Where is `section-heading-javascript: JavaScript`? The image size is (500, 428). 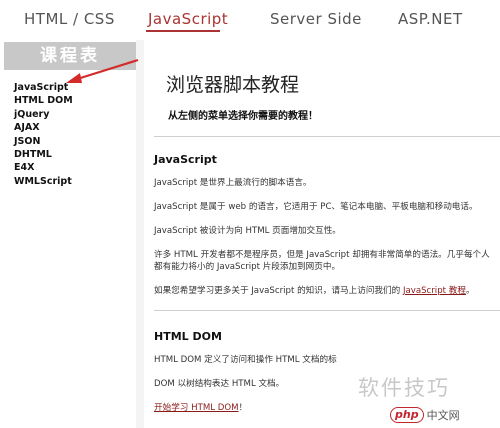
section-heading-javascript: JavaScript is located at coordinates (185, 159).